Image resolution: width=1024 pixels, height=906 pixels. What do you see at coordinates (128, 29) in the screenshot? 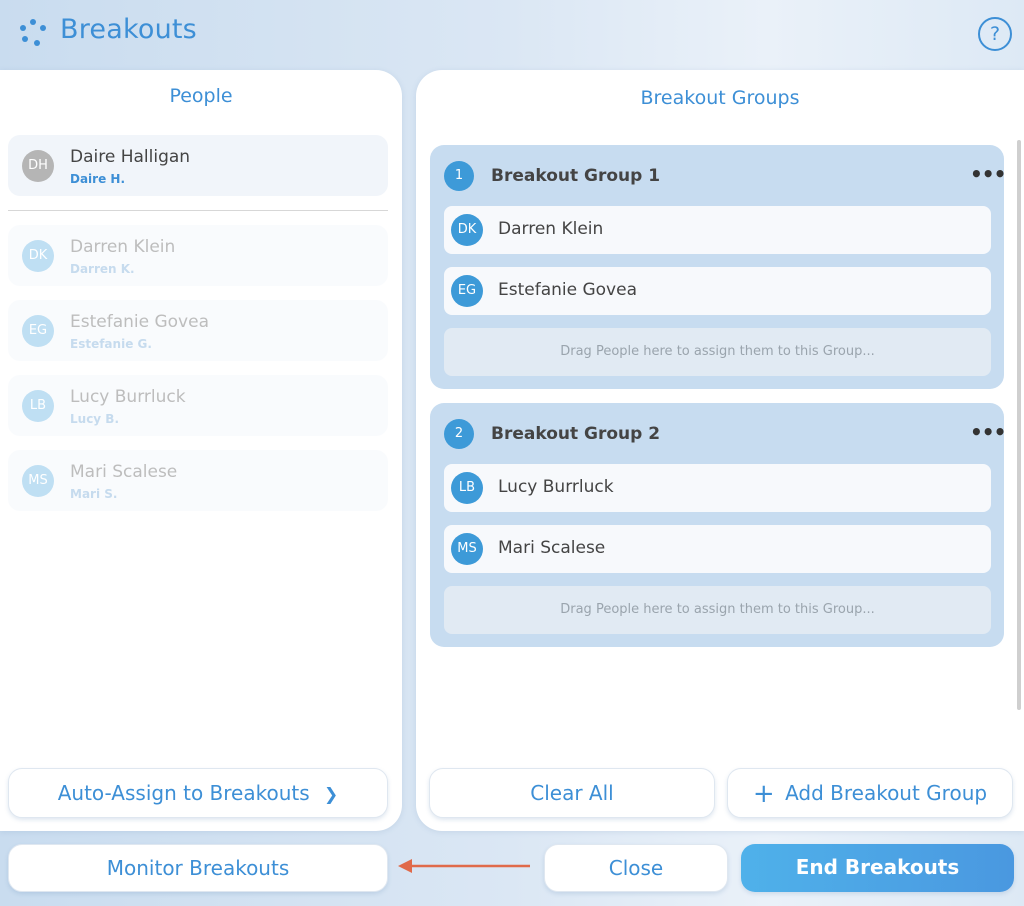
I see `app-title: Breakouts` at bounding box center [128, 29].